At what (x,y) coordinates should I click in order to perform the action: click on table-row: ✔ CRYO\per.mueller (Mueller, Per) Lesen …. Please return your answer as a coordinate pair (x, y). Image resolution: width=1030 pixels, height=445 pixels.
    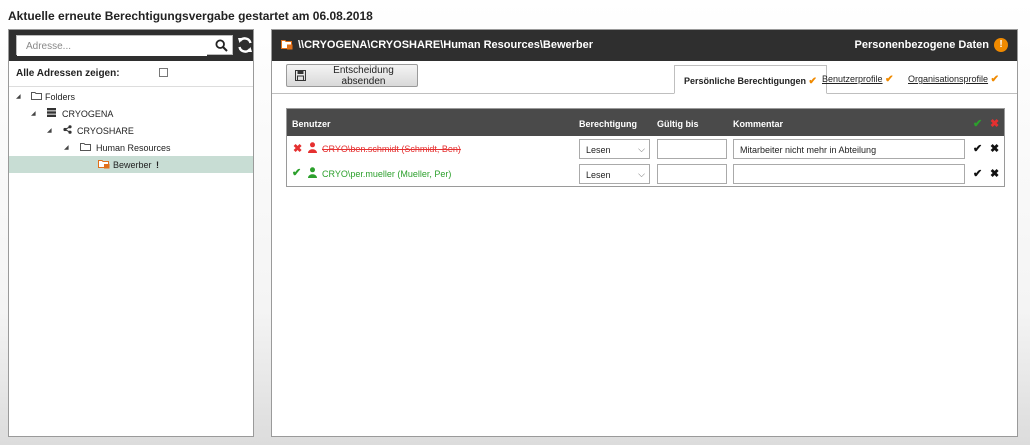
    Looking at the image, I should click on (645, 174).